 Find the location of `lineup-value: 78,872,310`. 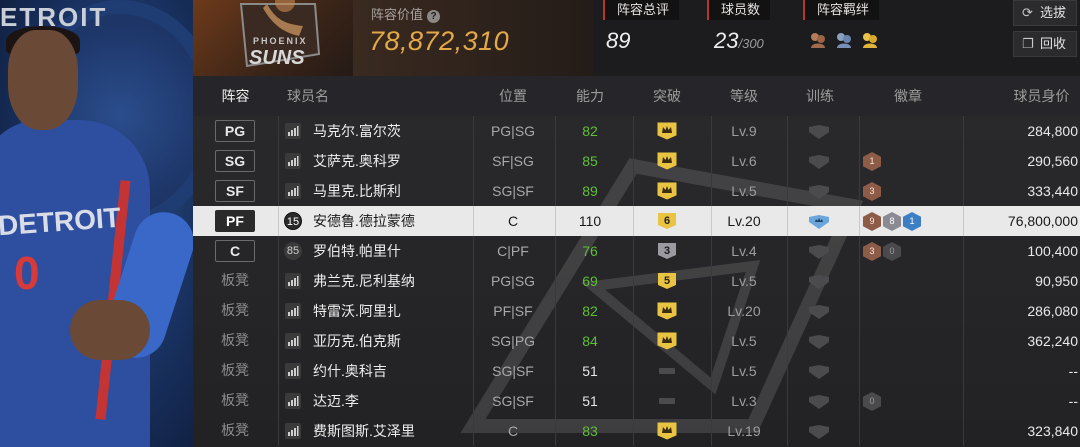

lineup-value: 78,872,310 is located at coordinates (439, 41).